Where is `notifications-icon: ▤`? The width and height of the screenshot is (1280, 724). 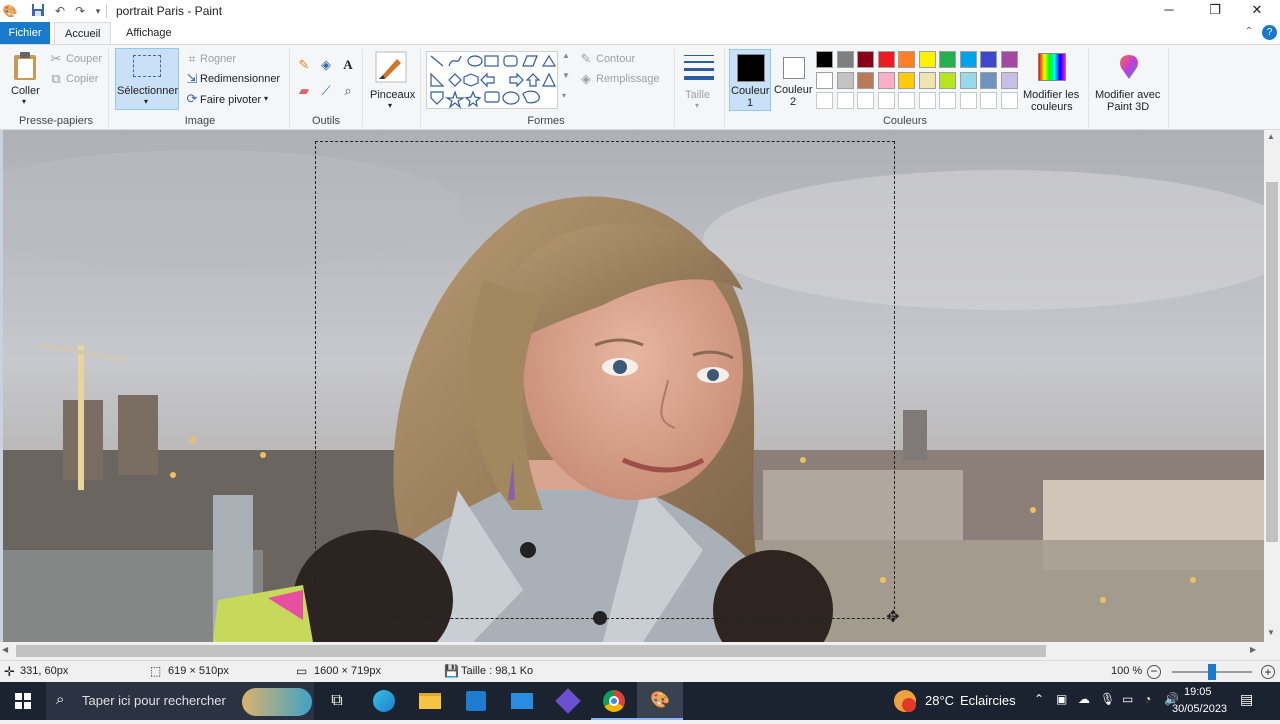 notifications-icon: ▤ is located at coordinates (1246, 699).